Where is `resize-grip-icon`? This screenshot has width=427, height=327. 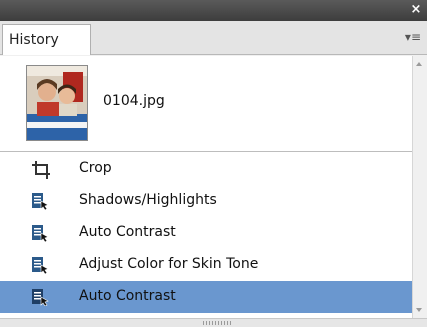 resize-grip-icon is located at coordinates (217, 323).